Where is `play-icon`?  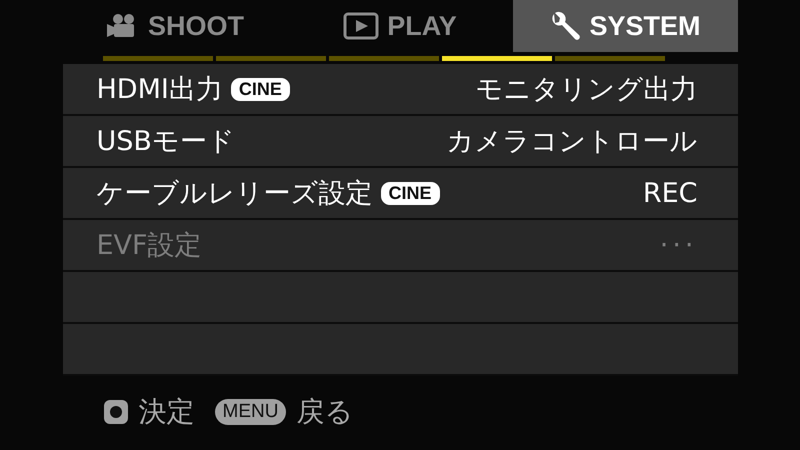 play-icon is located at coordinates (361, 26).